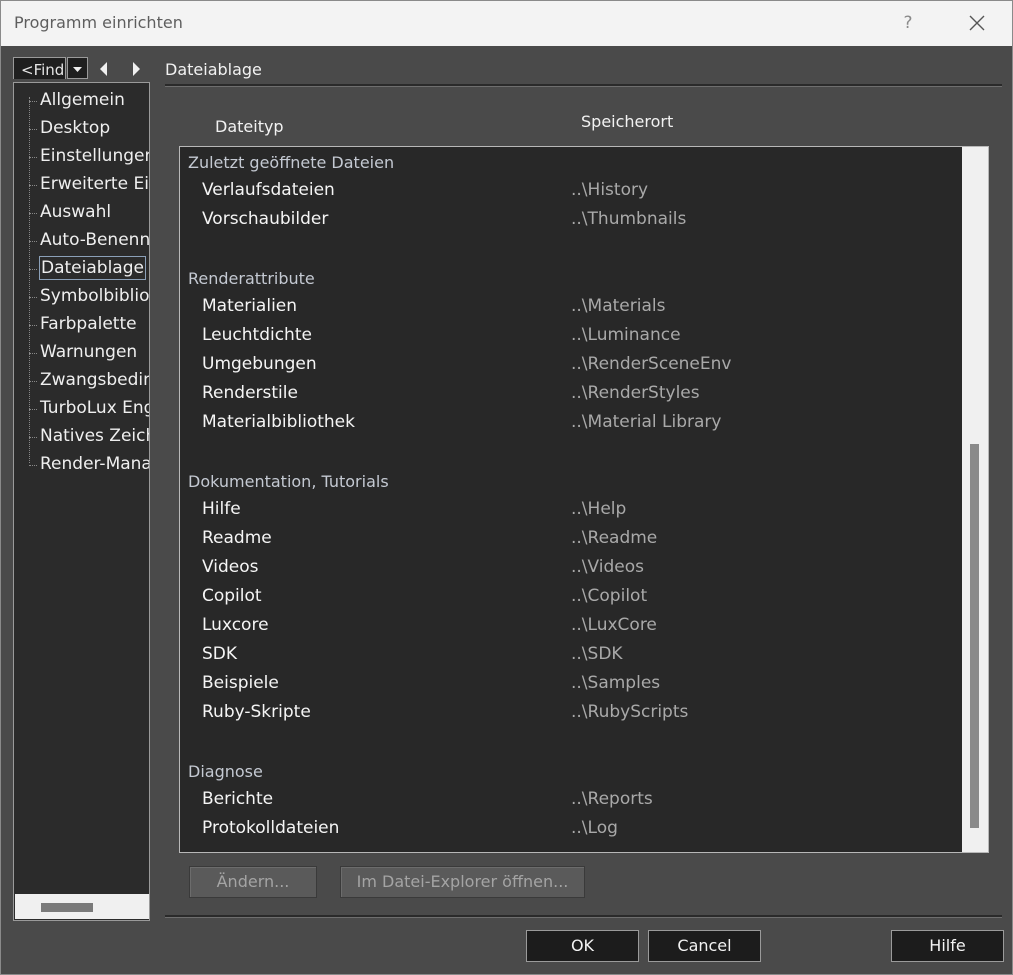  I want to click on file-type-label: Verlaufsdateien, so click(268, 190).